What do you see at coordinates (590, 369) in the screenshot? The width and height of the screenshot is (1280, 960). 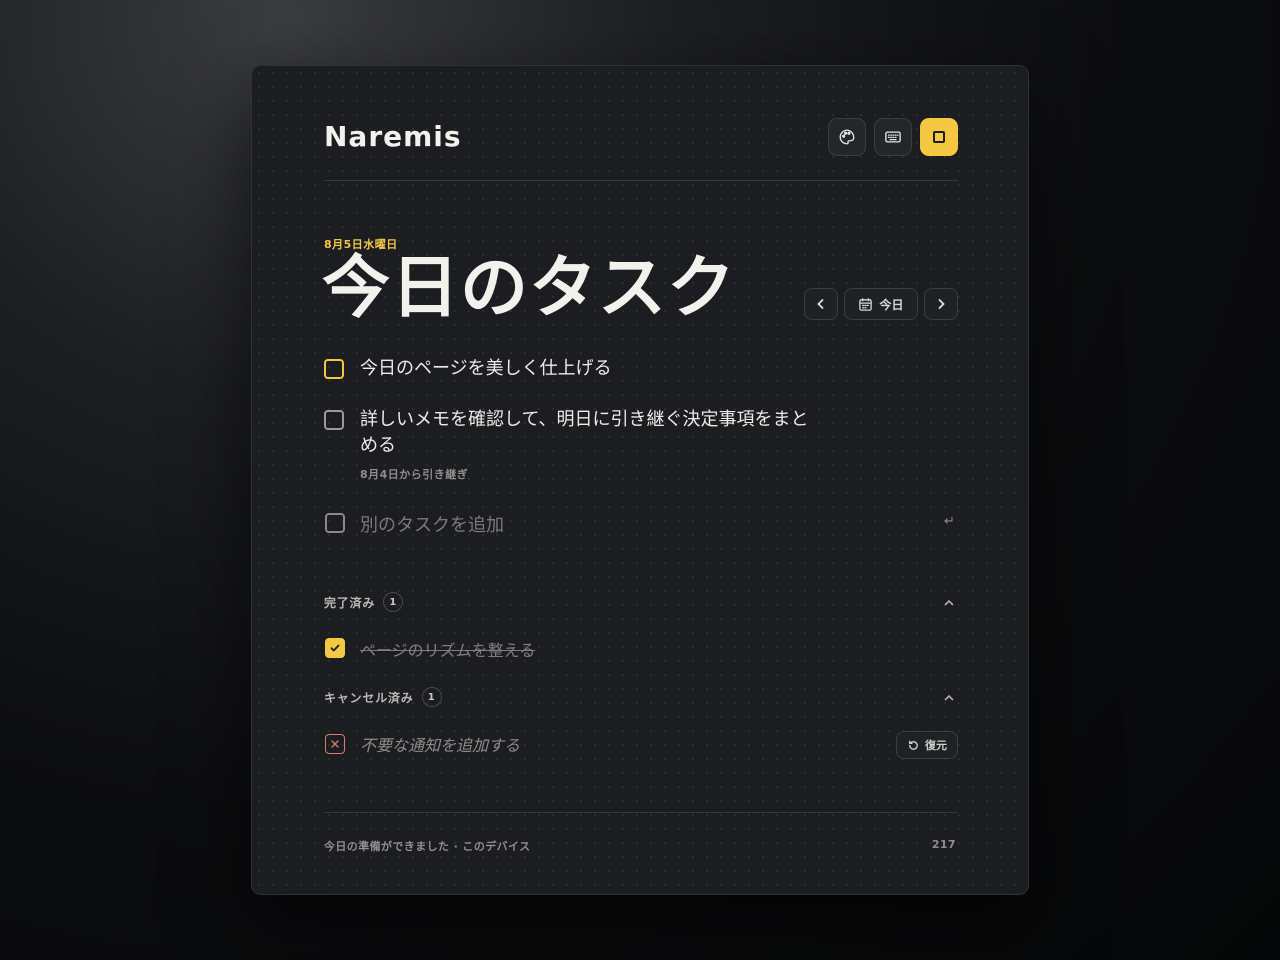 I see `task-text: 今日のページを美しく仕上げる` at bounding box center [590, 369].